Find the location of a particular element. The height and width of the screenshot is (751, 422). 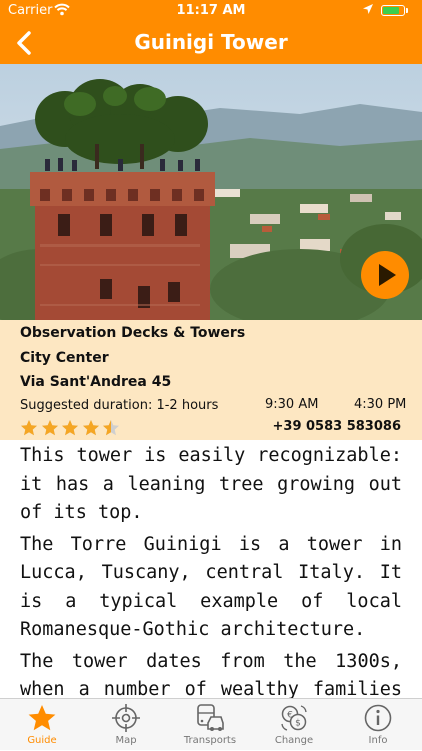

tab-label: Guide is located at coordinates (42, 740).